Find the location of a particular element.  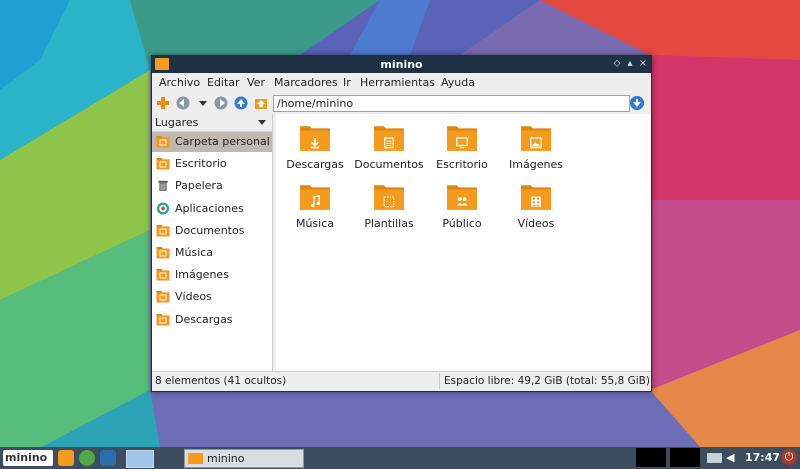

file-manager-launcher-icon is located at coordinates (66, 458).